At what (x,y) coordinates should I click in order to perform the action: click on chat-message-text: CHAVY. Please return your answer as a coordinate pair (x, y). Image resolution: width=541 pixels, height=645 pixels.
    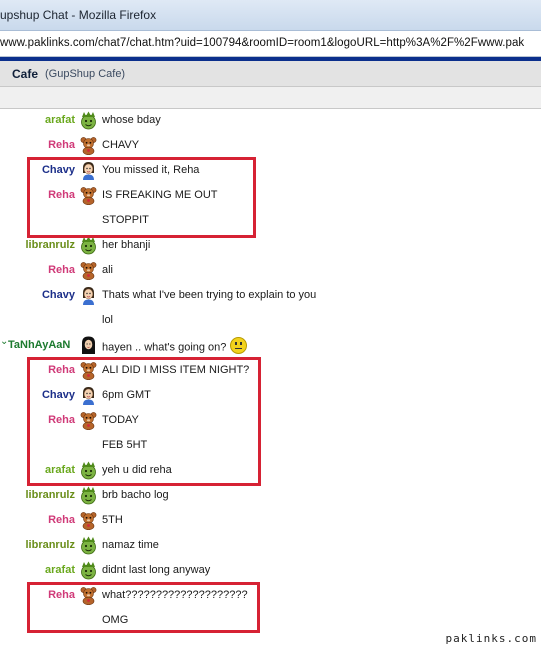
    Looking at the image, I should click on (120, 145).